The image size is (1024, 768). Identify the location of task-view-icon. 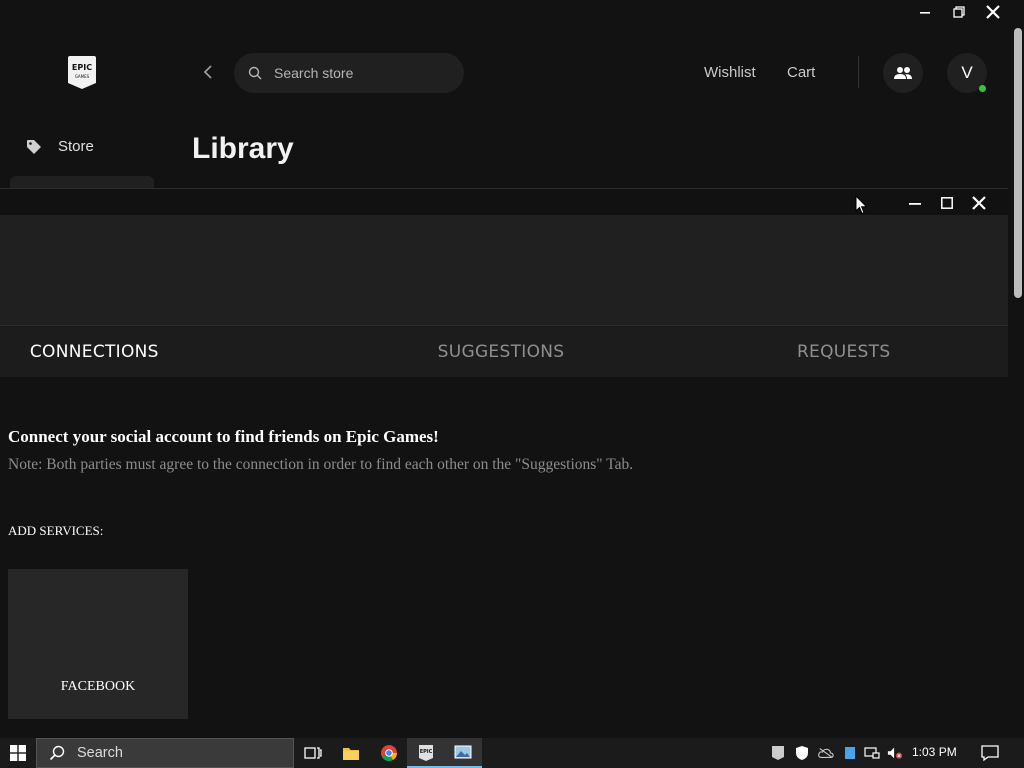
(313, 753).